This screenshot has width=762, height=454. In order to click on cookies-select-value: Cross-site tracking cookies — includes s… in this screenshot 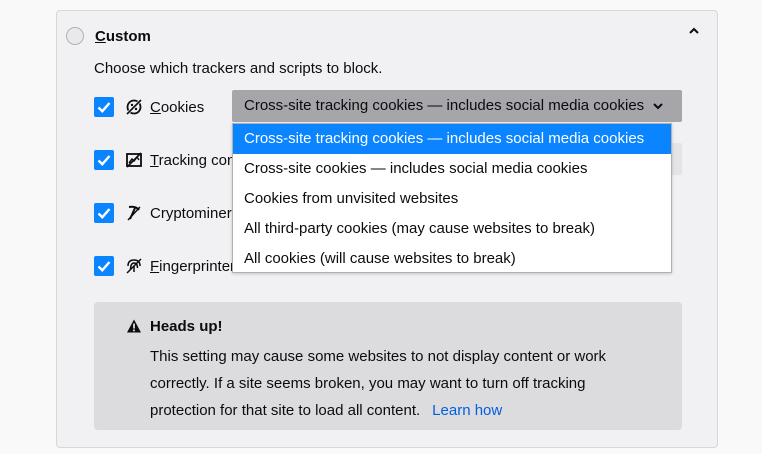, I will do `click(444, 105)`.